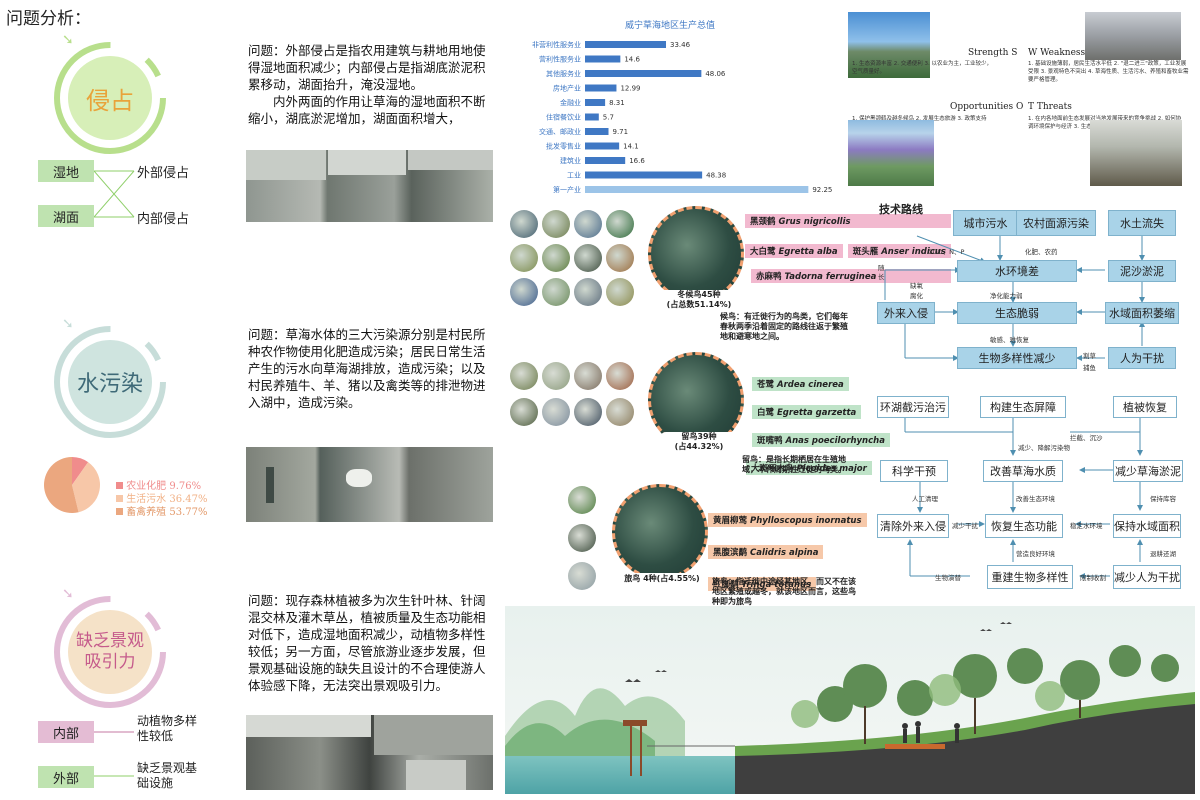 The height and width of the screenshot is (800, 1200). I want to click on bar-category-label: 房地产业, so click(567, 88).